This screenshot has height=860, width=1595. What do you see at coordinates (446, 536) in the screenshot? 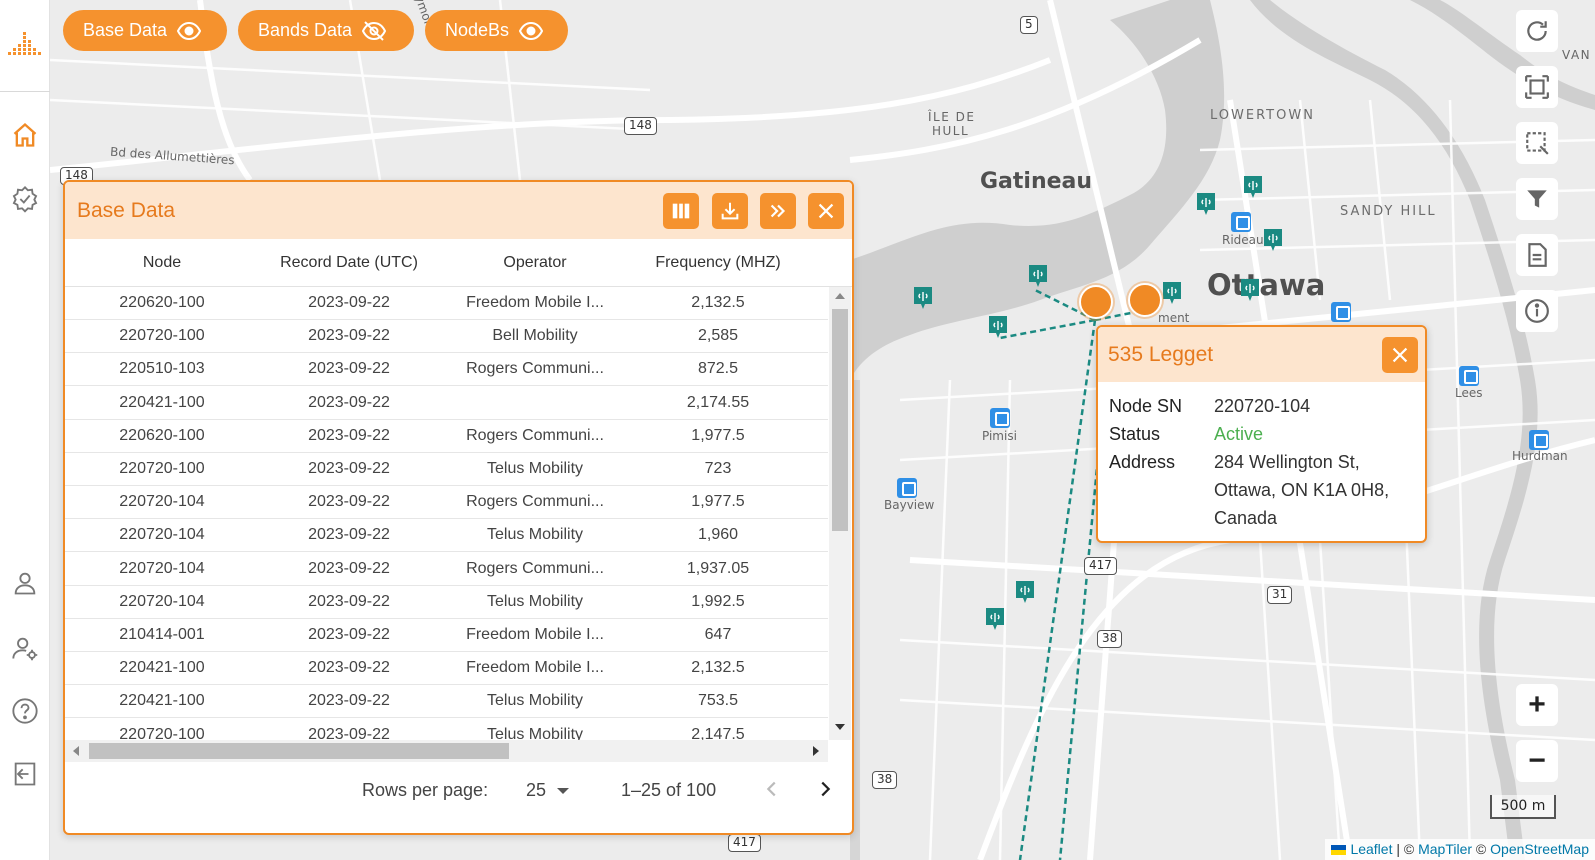
I see `table-row: 220720-104 2023-09-22 Telus Mobility 1,960` at bounding box center [446, 536].